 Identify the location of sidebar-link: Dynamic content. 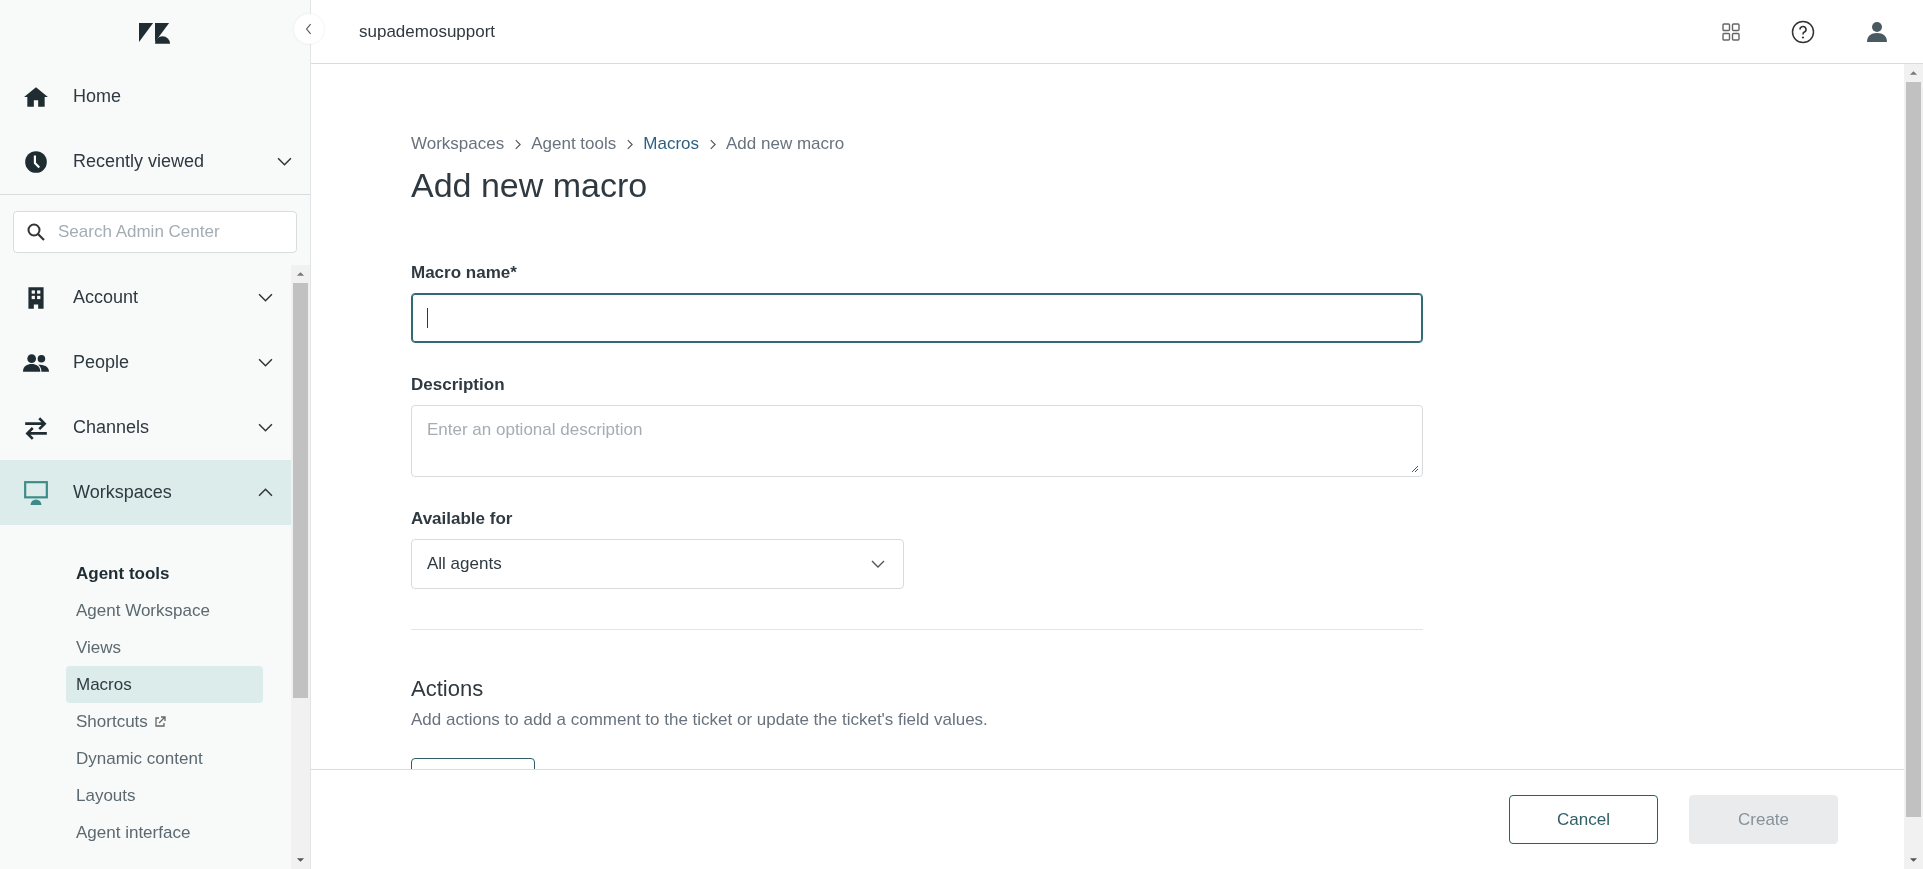
(164, 758).